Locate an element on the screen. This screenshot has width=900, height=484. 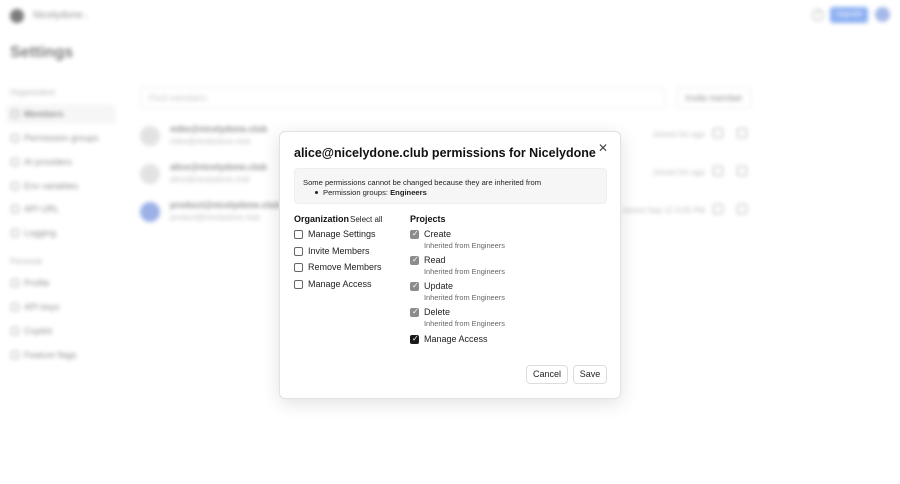
sidebar-item-label: AI providers is located at coordinates (48, 162).